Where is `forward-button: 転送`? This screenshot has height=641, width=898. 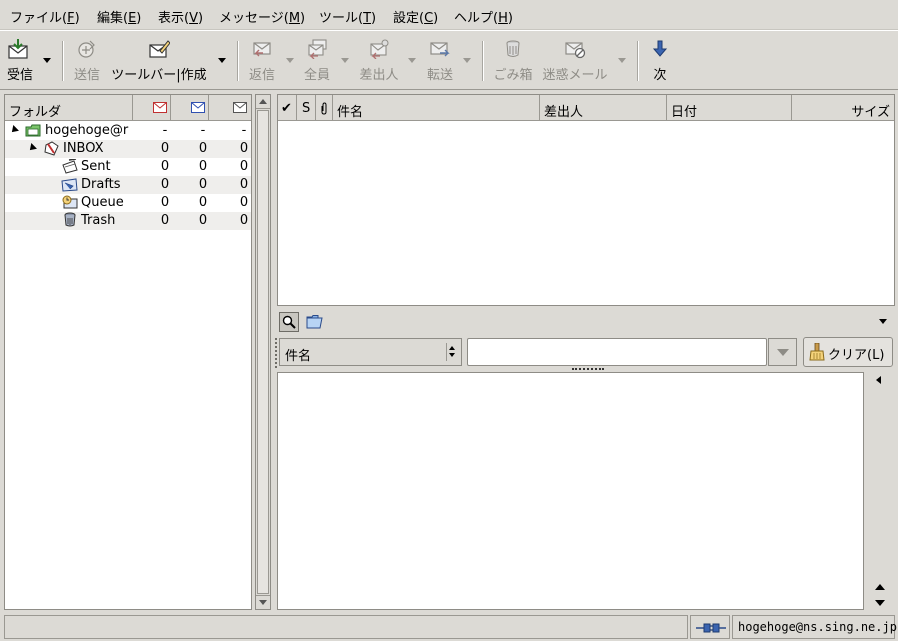 forward-button: 転送 is located at coordinates (440, 60).